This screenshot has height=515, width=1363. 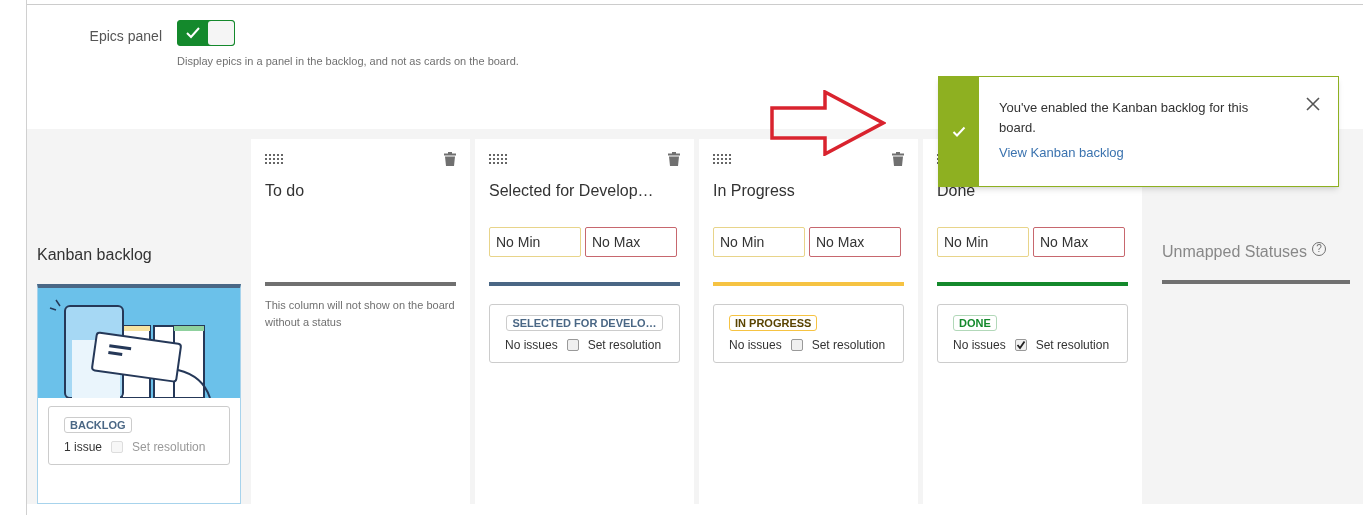 What do you see at coordinates (1124, 118) in the screenshot?
I see `toast-message: You've enabled the Kanban backlog for this board.` at bounding box center [1124, 118].